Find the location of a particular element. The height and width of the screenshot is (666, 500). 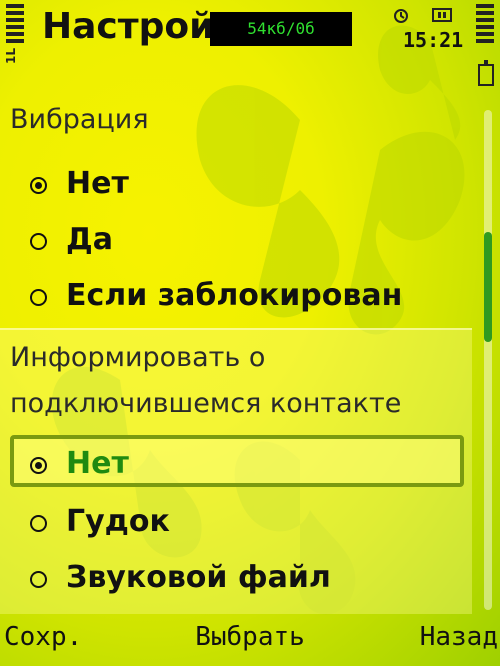

battery-icon is located at coordinates (486, 73).